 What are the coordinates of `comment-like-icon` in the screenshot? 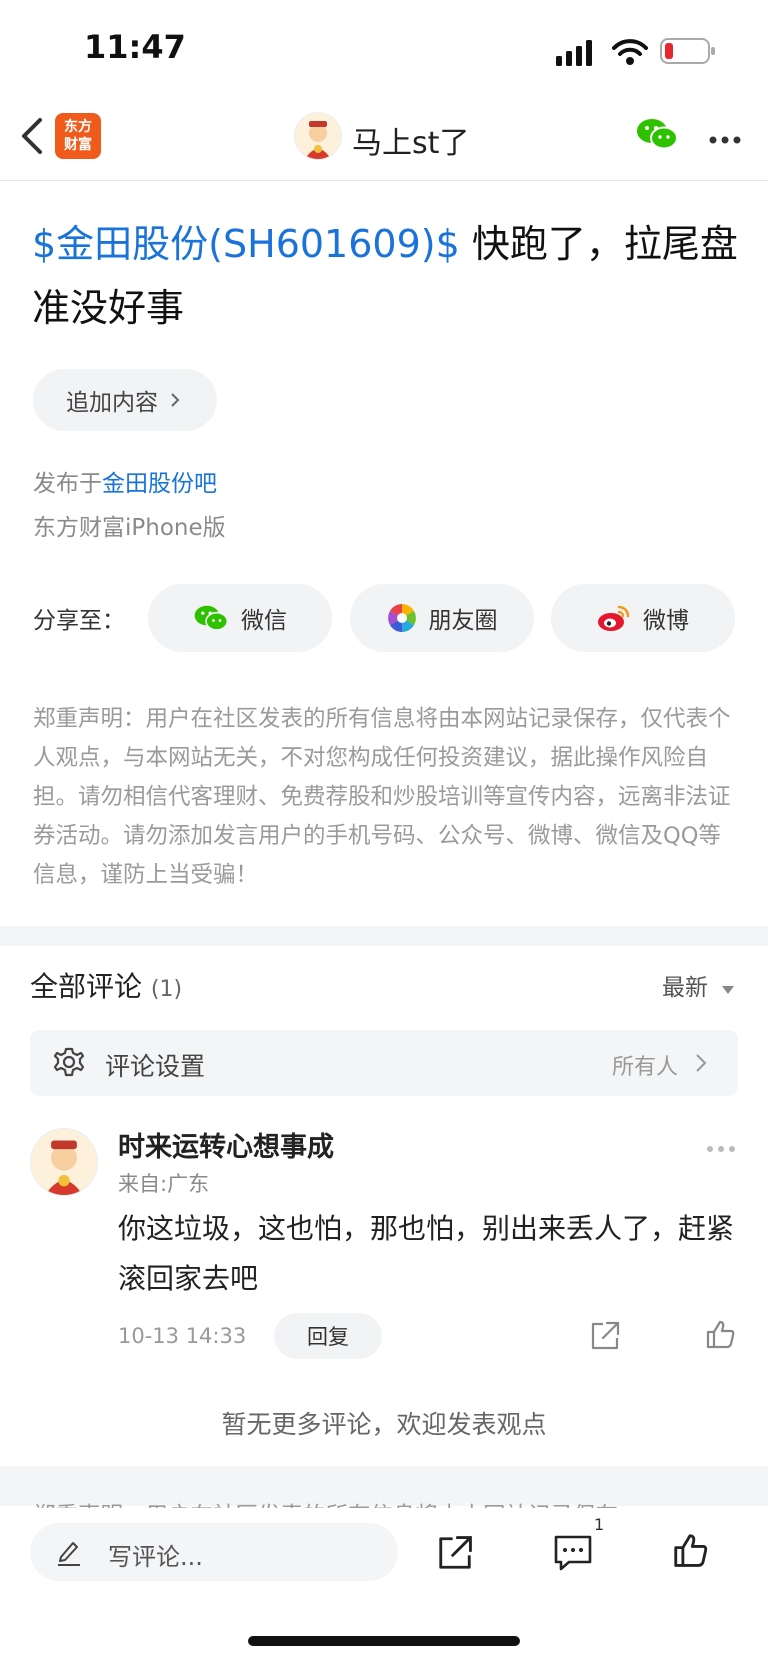 It's located at (720, 1336).